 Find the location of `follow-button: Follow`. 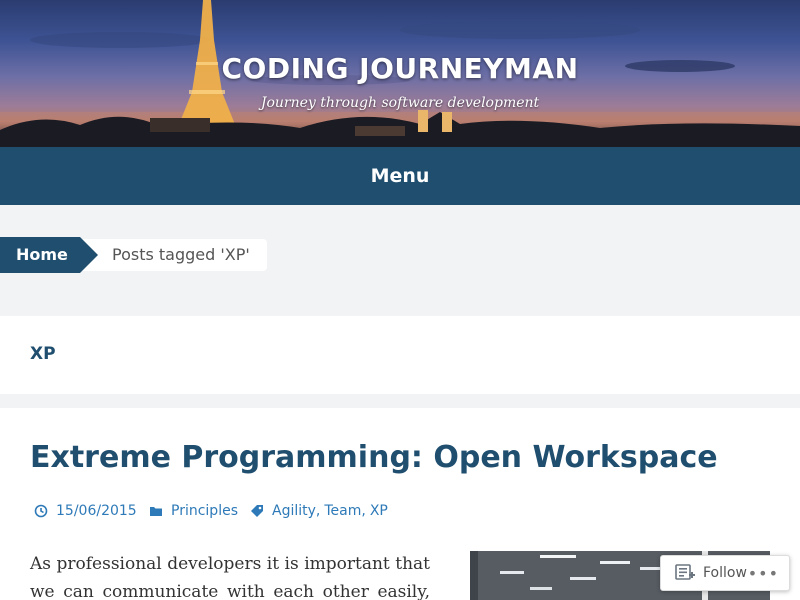

follow-button: Follow is located at coordinates (704, 573).